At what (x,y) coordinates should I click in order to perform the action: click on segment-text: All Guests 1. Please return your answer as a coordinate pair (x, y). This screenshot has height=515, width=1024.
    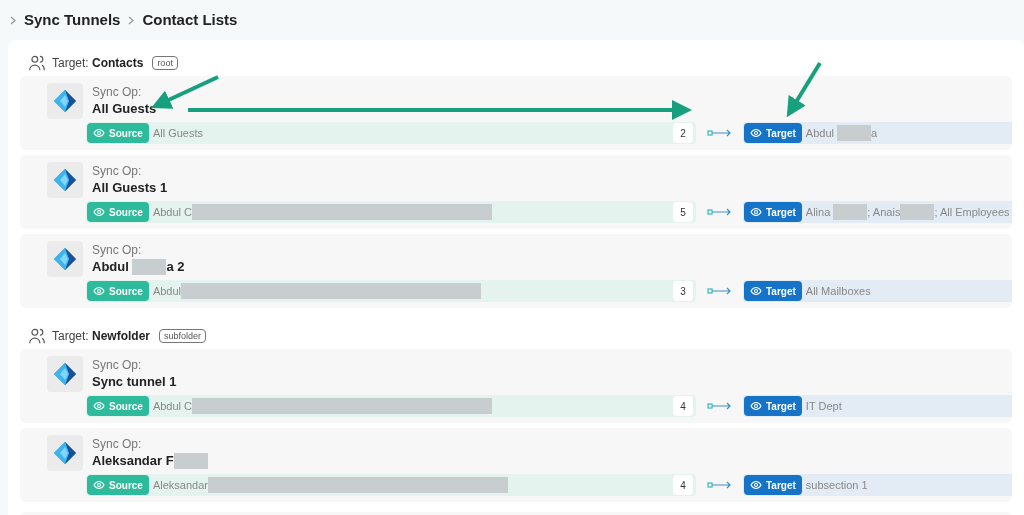
    Looking at the image, I should click on (130, 187).